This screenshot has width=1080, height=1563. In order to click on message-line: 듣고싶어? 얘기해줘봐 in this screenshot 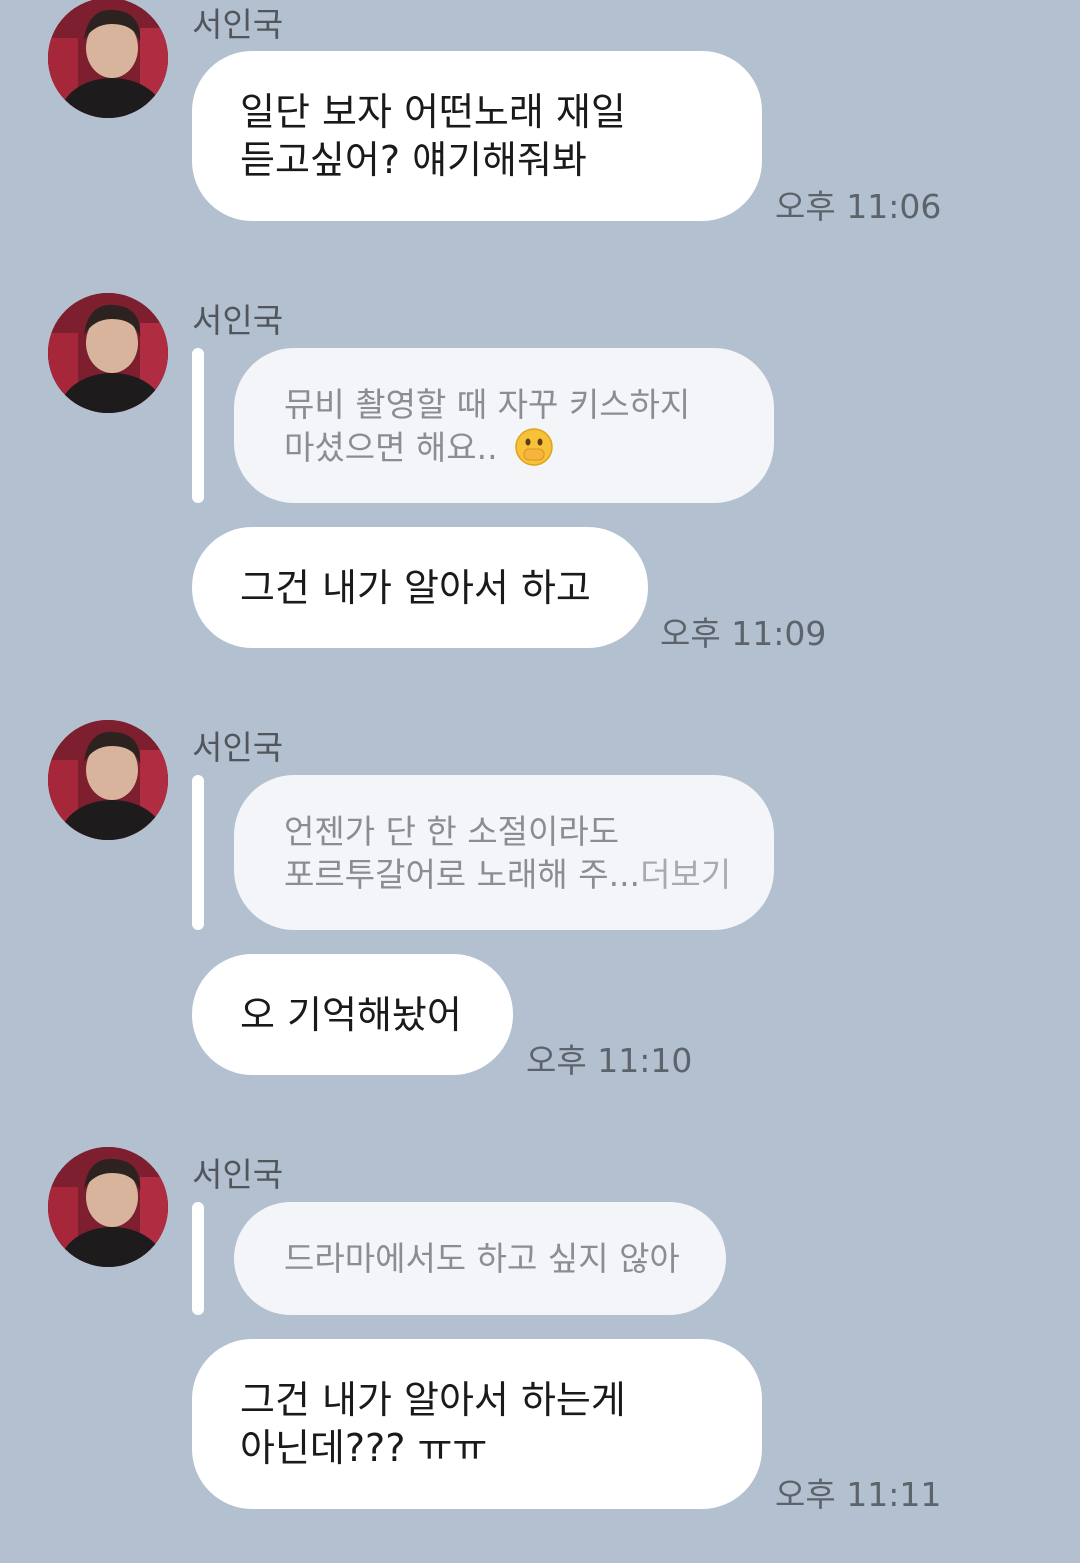, I will do `click(413, 160)`.